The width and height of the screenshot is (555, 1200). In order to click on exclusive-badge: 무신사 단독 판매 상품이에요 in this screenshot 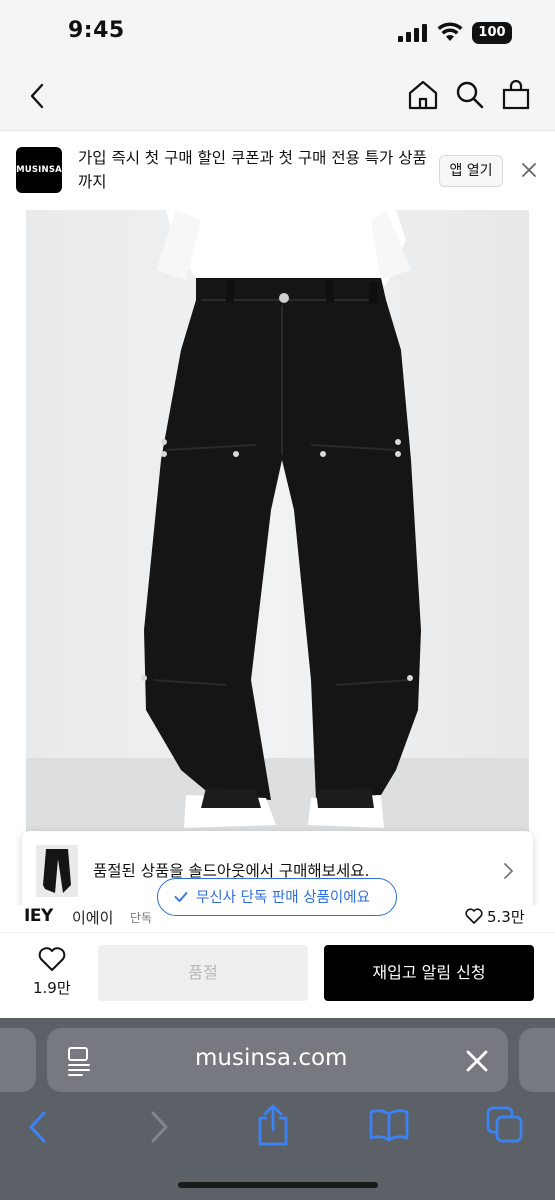, I will do `click(277, 897)`.